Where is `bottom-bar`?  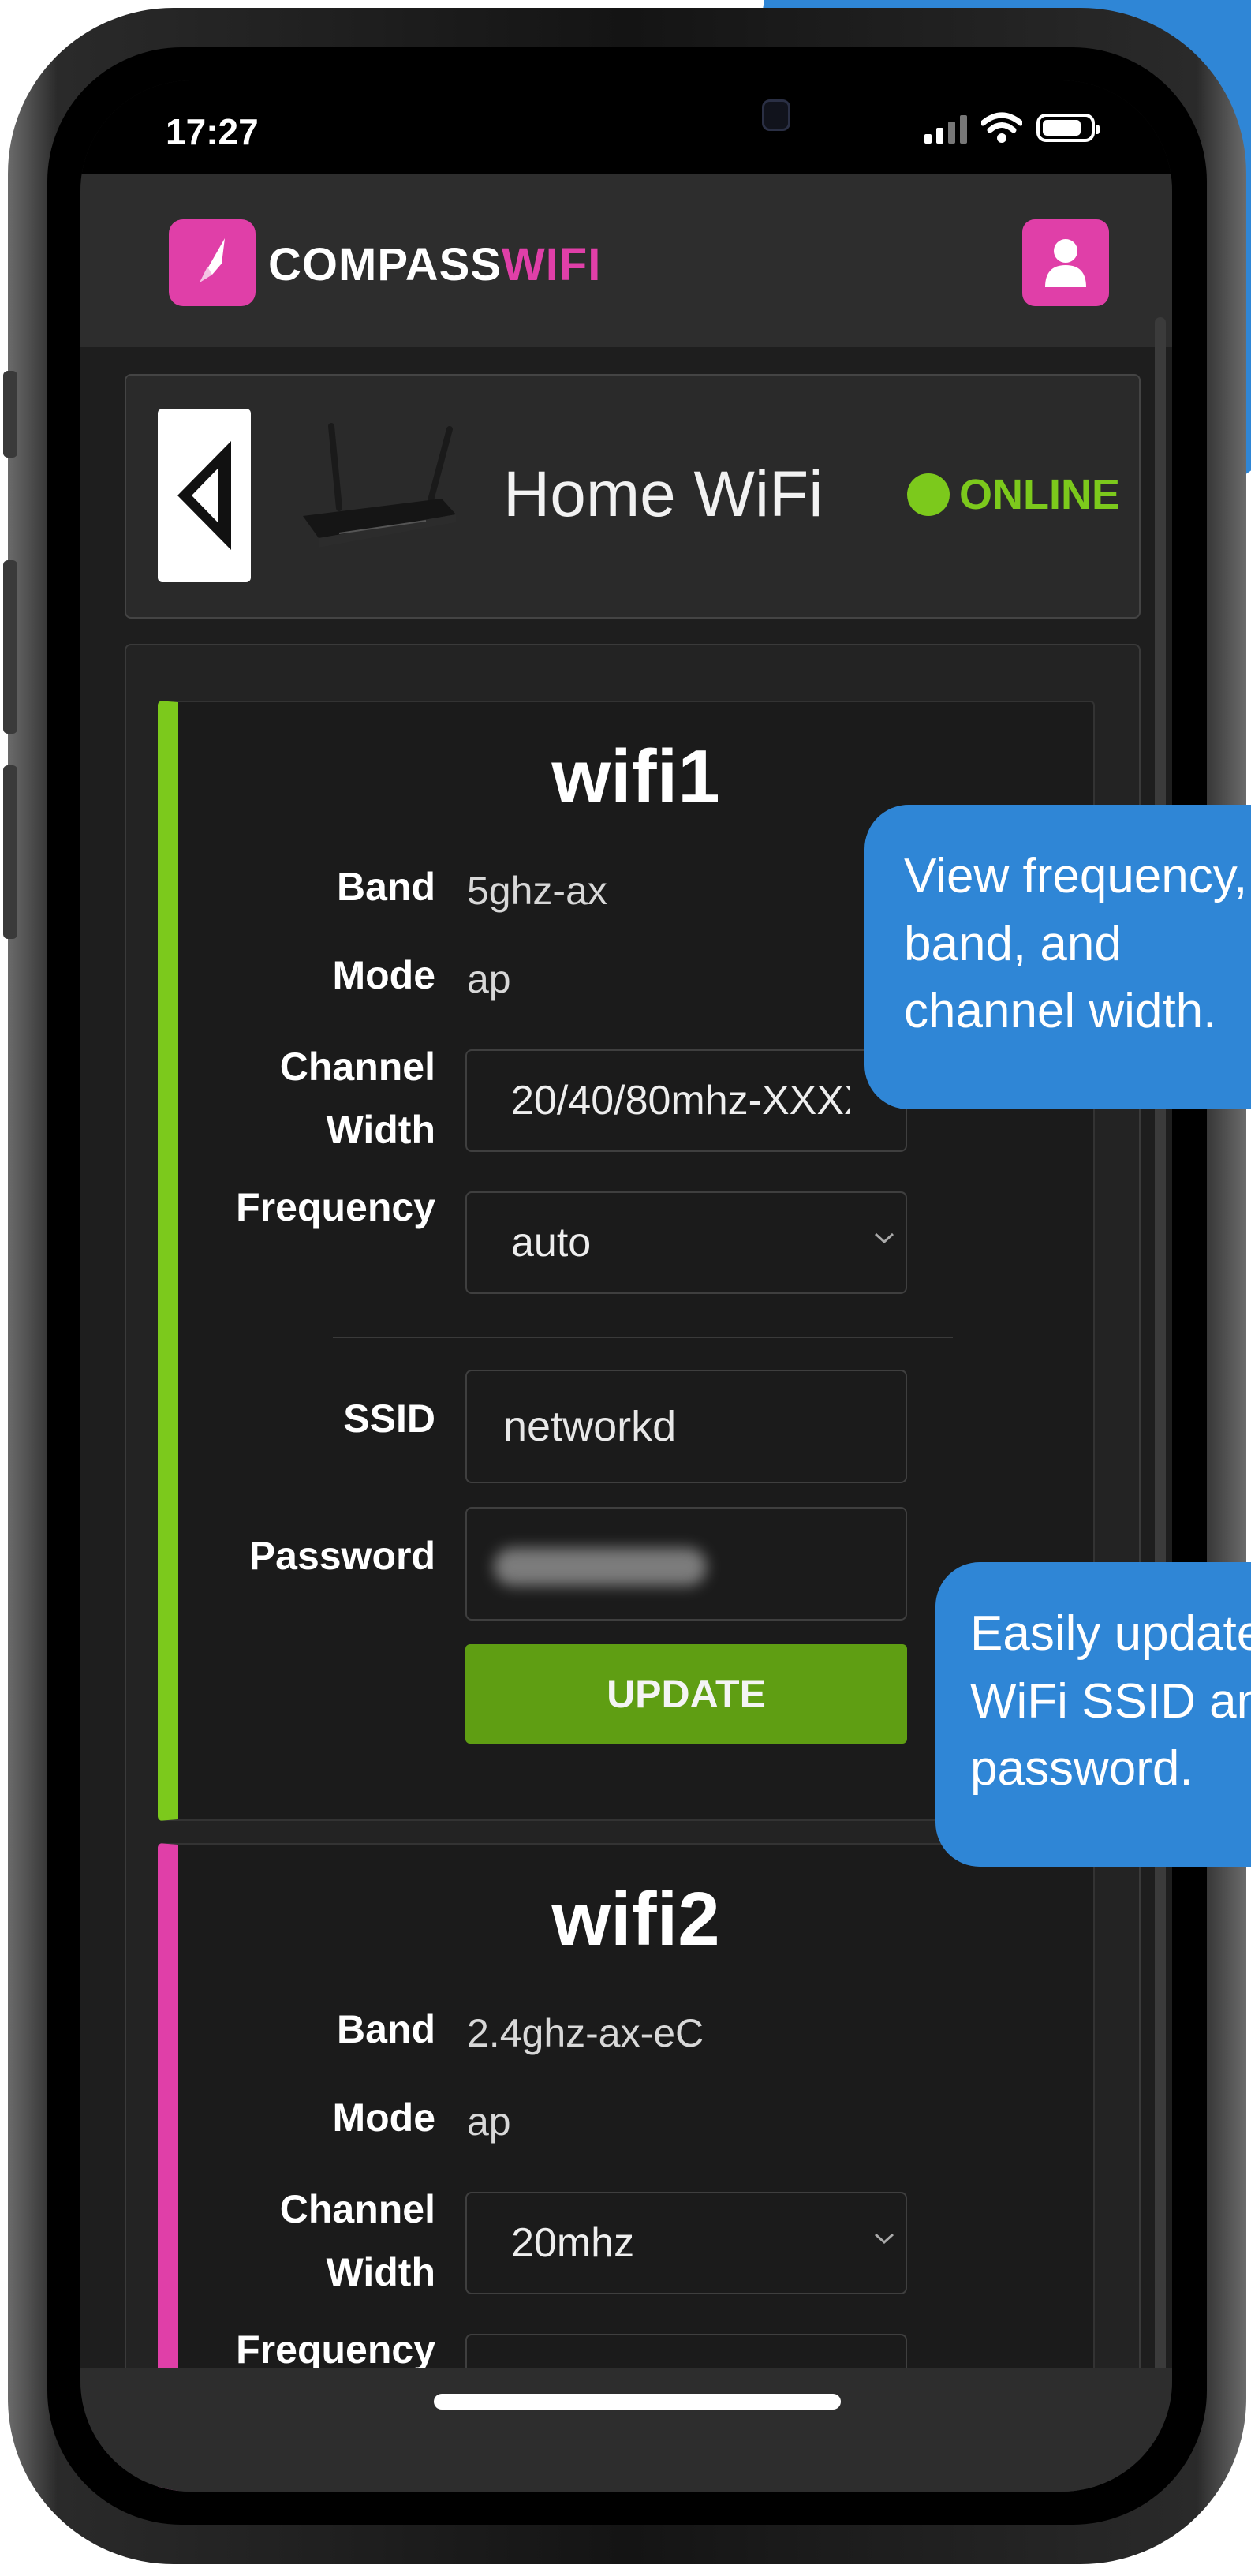
bottom-bar is located at coordinates (626, 2430).